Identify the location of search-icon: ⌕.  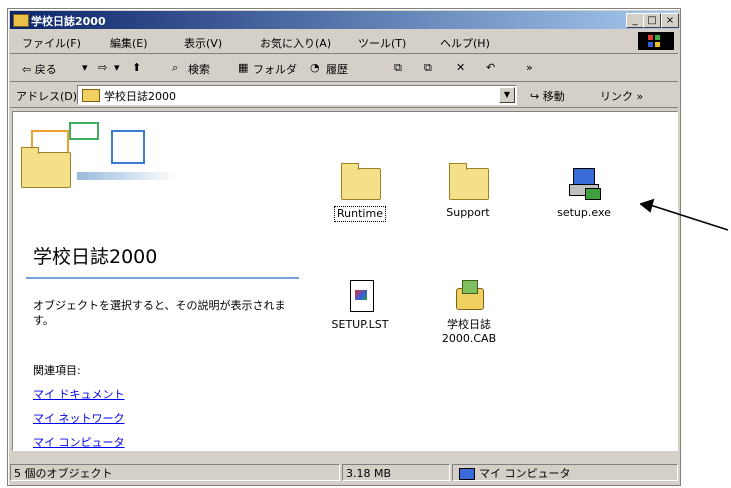
(175, 67).